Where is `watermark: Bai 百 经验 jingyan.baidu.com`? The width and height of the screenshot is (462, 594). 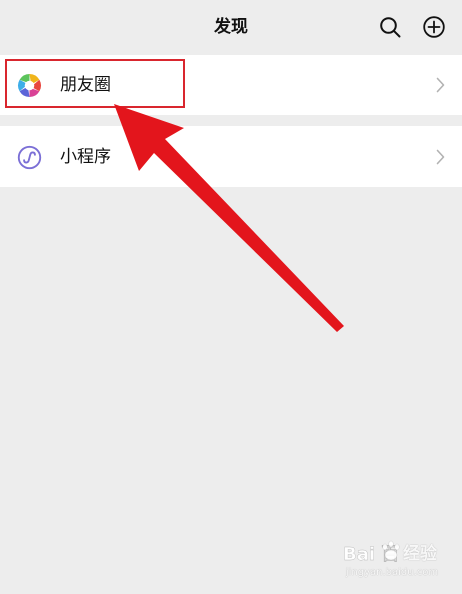 watermark: Bai 百 经验 jingyan.baidu.com is located at coordinates (392, 560).